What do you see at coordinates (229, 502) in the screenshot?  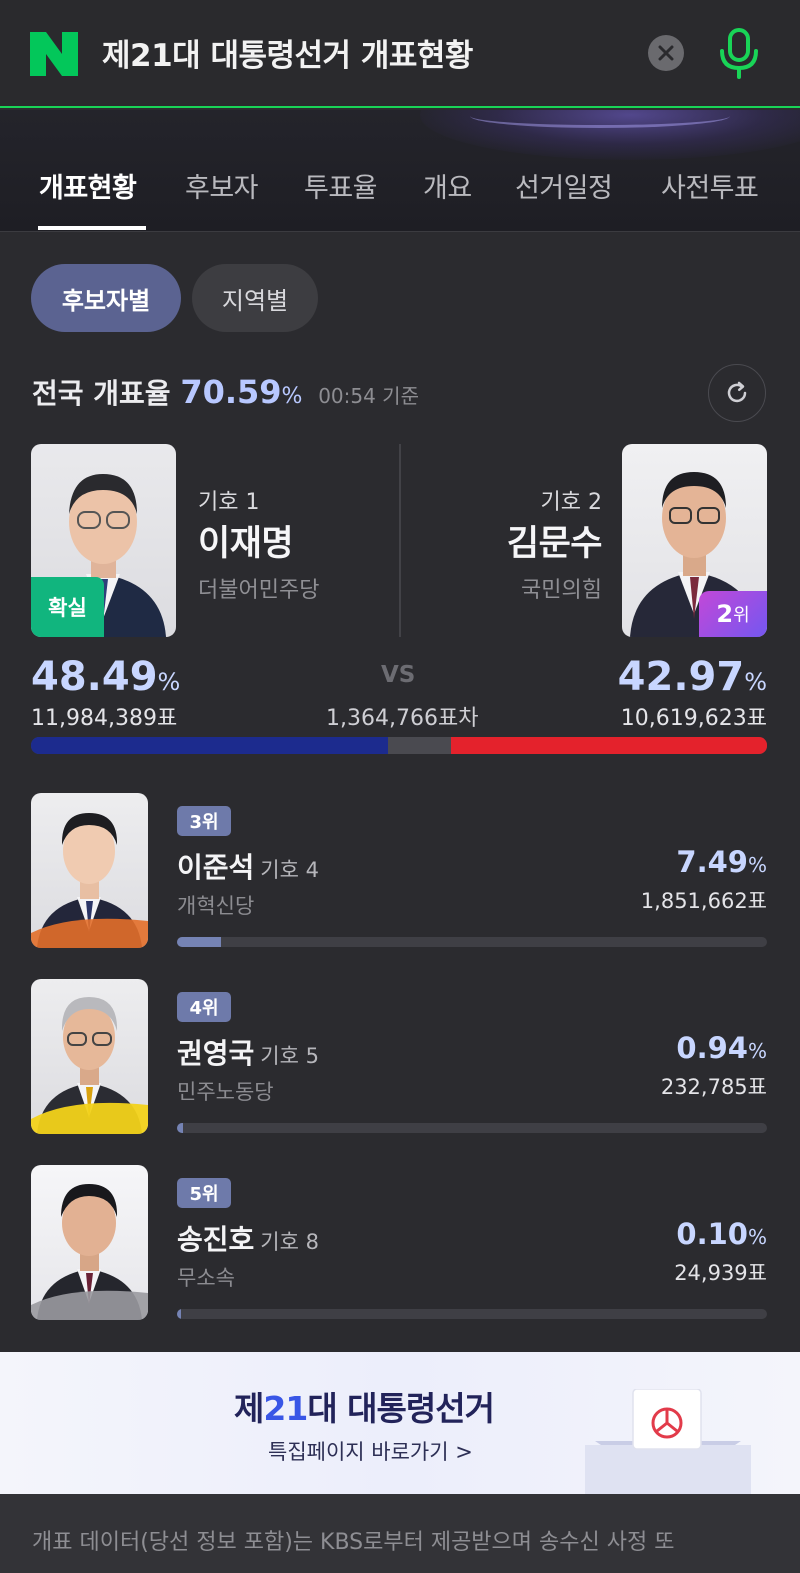 I see `candidate-number-1: 기호 1` at bounding box center [229, 502].